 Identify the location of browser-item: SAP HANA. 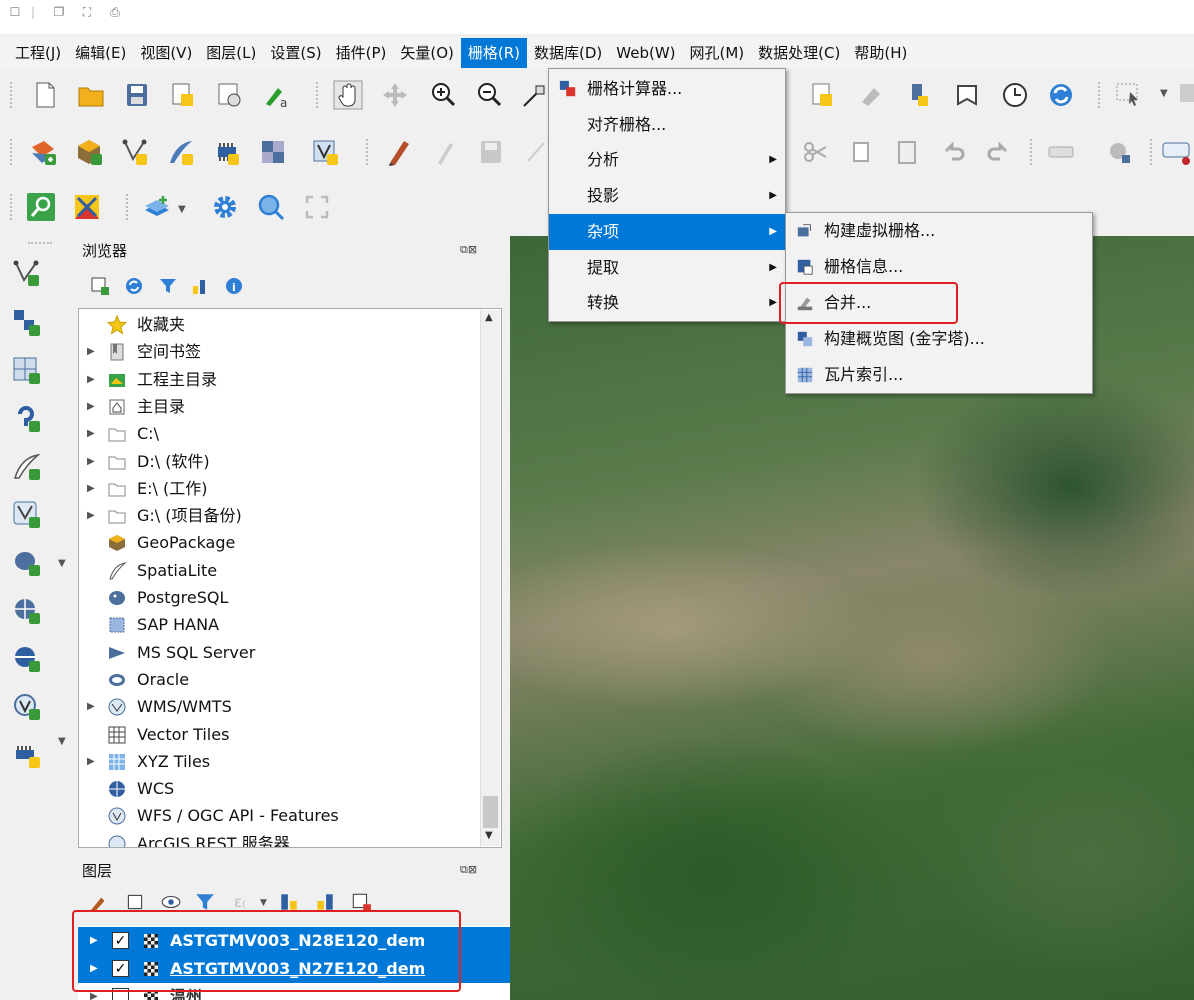
(279, 624).